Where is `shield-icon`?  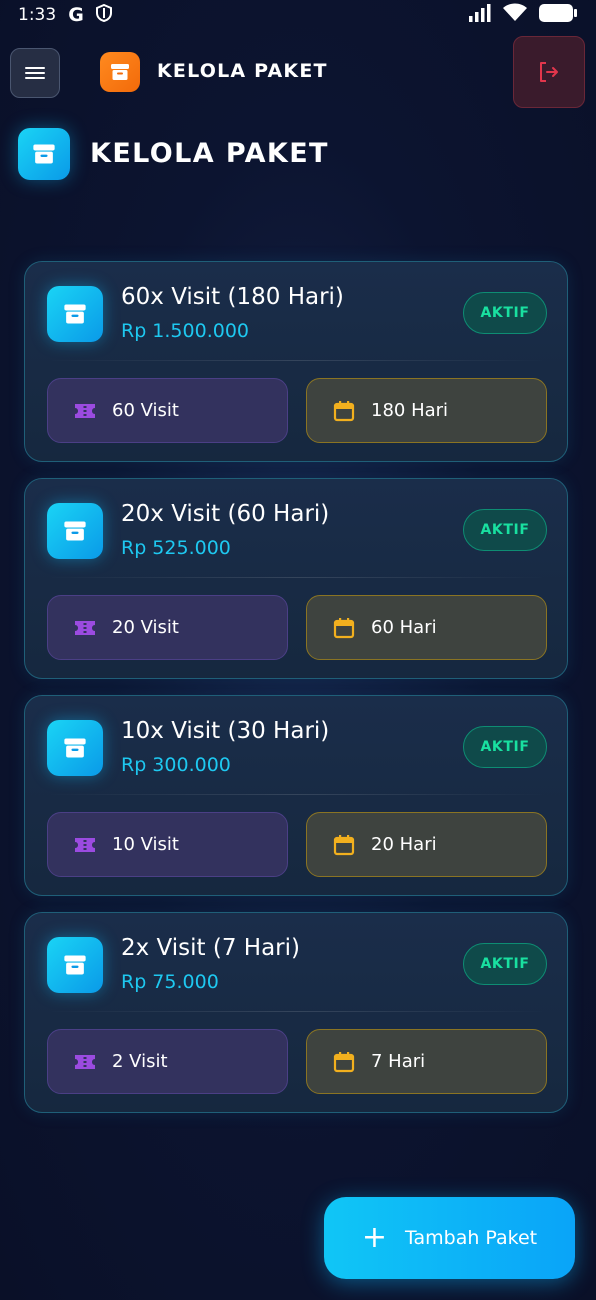
shield-icon is located at coordinates (103, 15).